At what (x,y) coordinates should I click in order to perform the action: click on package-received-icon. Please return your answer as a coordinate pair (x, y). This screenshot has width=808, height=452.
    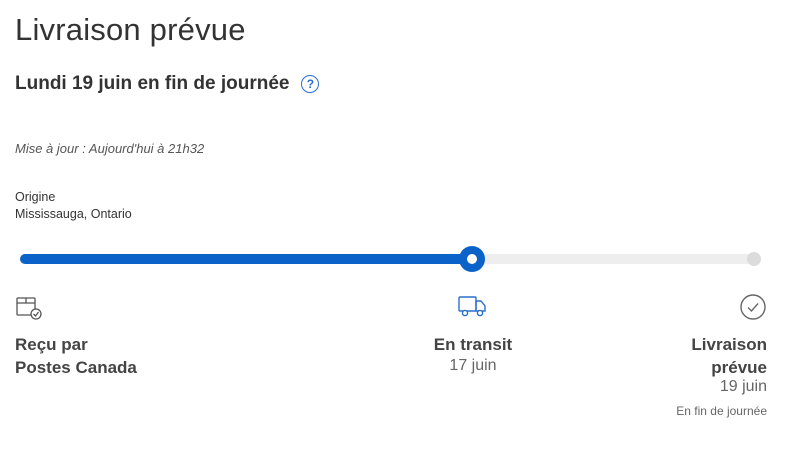
    Looking at the image, I should click on (29, 309).